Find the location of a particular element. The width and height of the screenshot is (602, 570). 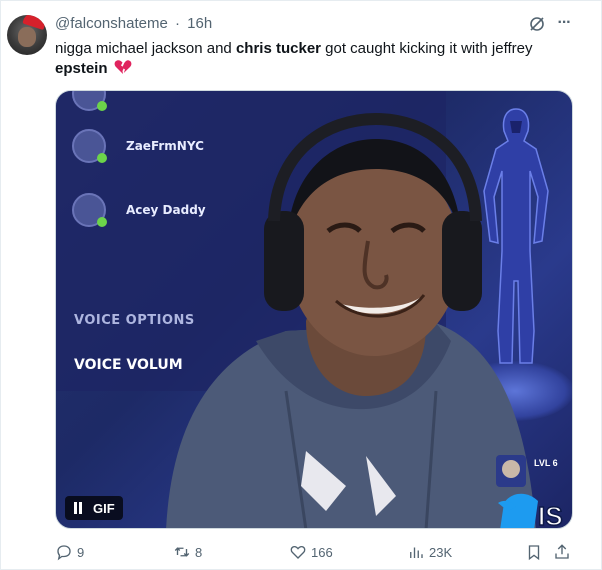

gif-control: GIF is located at coordinates (94, 508).